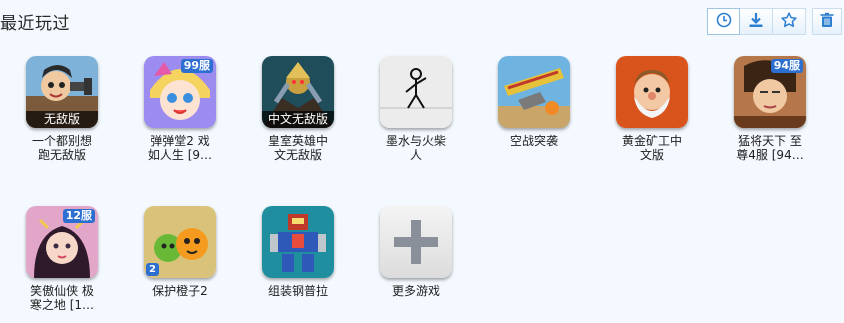  Describe the element at coordinates (180, 291) in the screenshot. I see `game-name: 保护橙子2` at that location.